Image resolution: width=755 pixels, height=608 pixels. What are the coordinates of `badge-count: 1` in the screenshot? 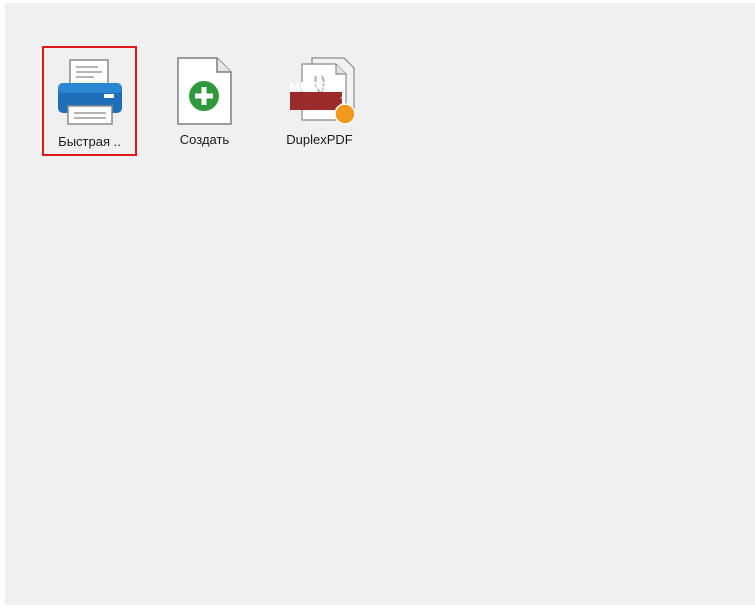 It's located at (343, 100).